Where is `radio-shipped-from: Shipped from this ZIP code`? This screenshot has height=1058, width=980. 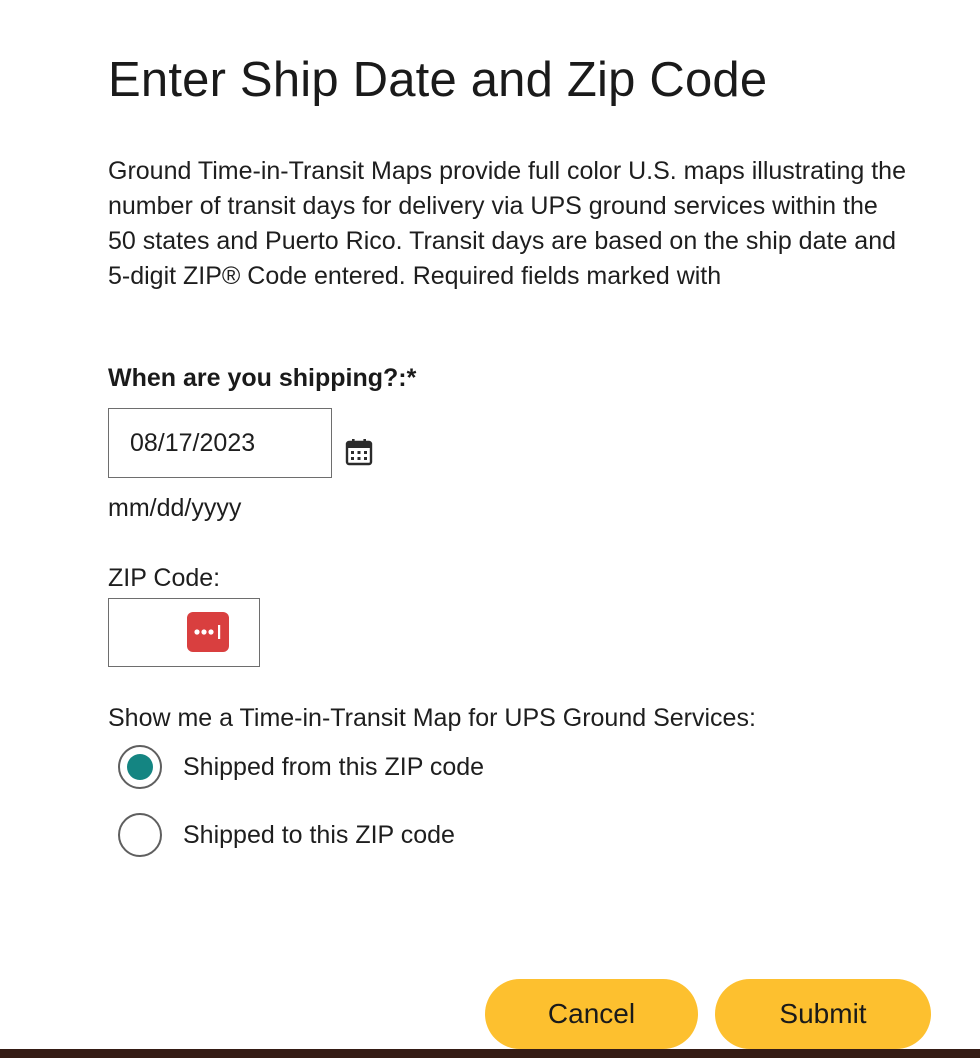 radio-shipped-from: Shipped from this ZIP code is located at coordinates (301, 767).